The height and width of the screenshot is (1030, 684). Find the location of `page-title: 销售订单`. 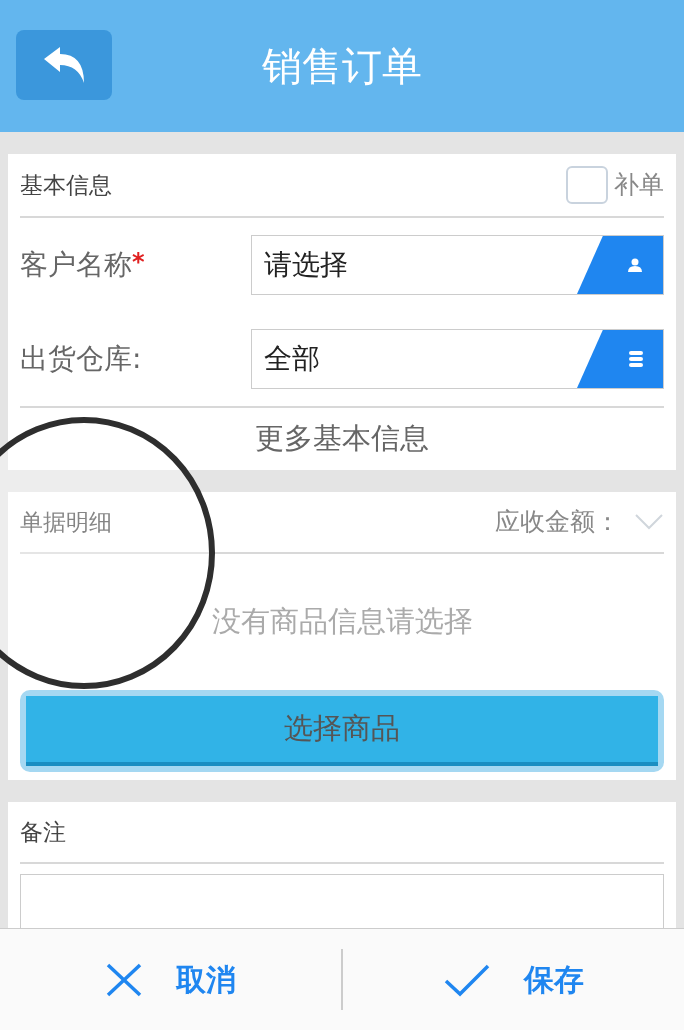

page-title: 销售订单 is located at coordinates (342, 66).